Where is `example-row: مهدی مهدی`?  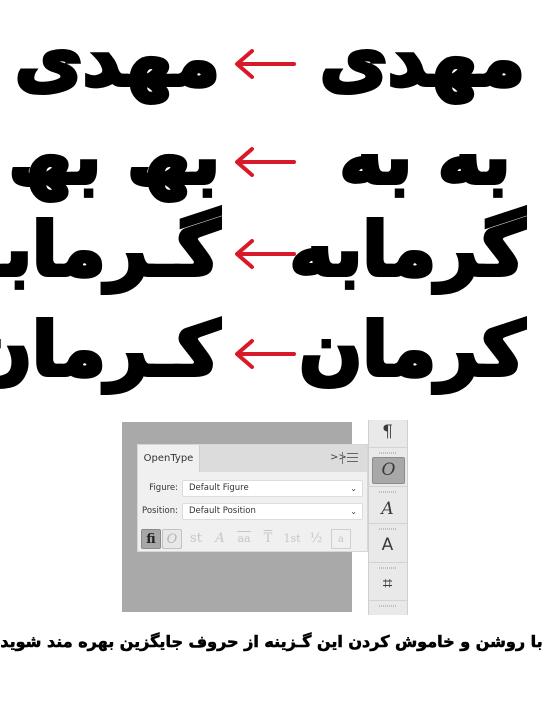 example-row: مهدی مهدی is located at coordinates (271, 60).